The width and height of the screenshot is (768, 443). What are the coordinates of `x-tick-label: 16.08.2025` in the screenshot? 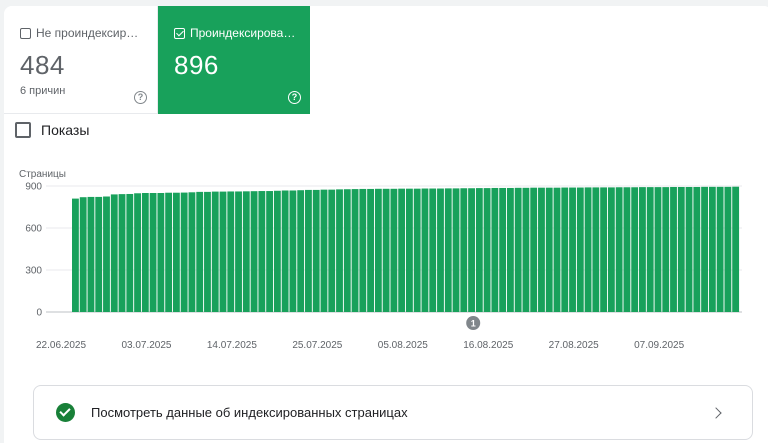 It's located at (488, 345).